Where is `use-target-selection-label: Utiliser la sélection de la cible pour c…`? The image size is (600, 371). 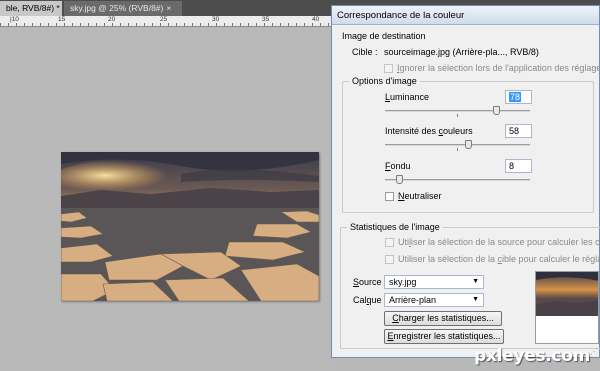
use-target-selection-label: Utiliser la sélection de la cible pour c… is located at coordinates (499, 259).